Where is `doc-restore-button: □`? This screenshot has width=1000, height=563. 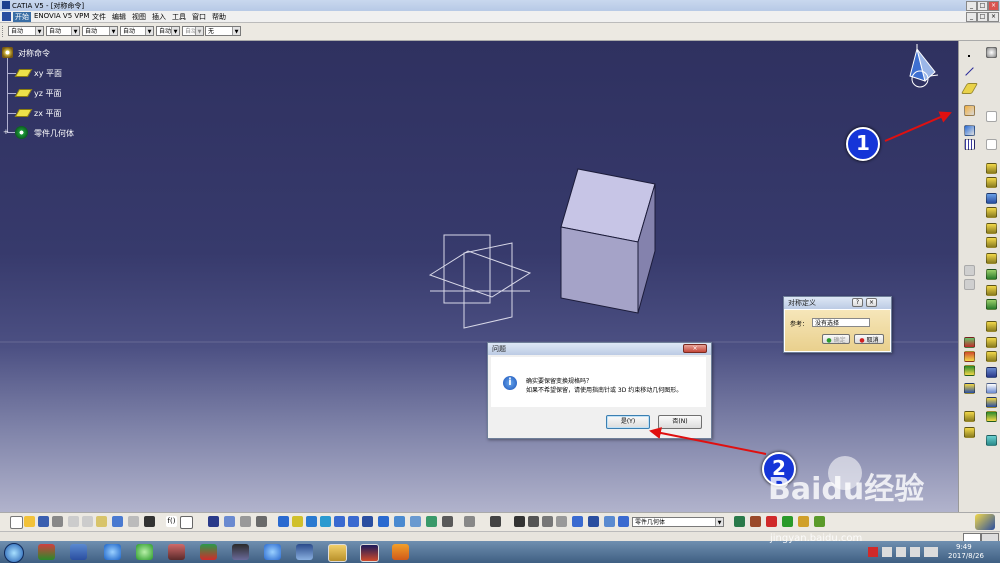
doc-restore-button: □ is located at coordinates (982, 17).